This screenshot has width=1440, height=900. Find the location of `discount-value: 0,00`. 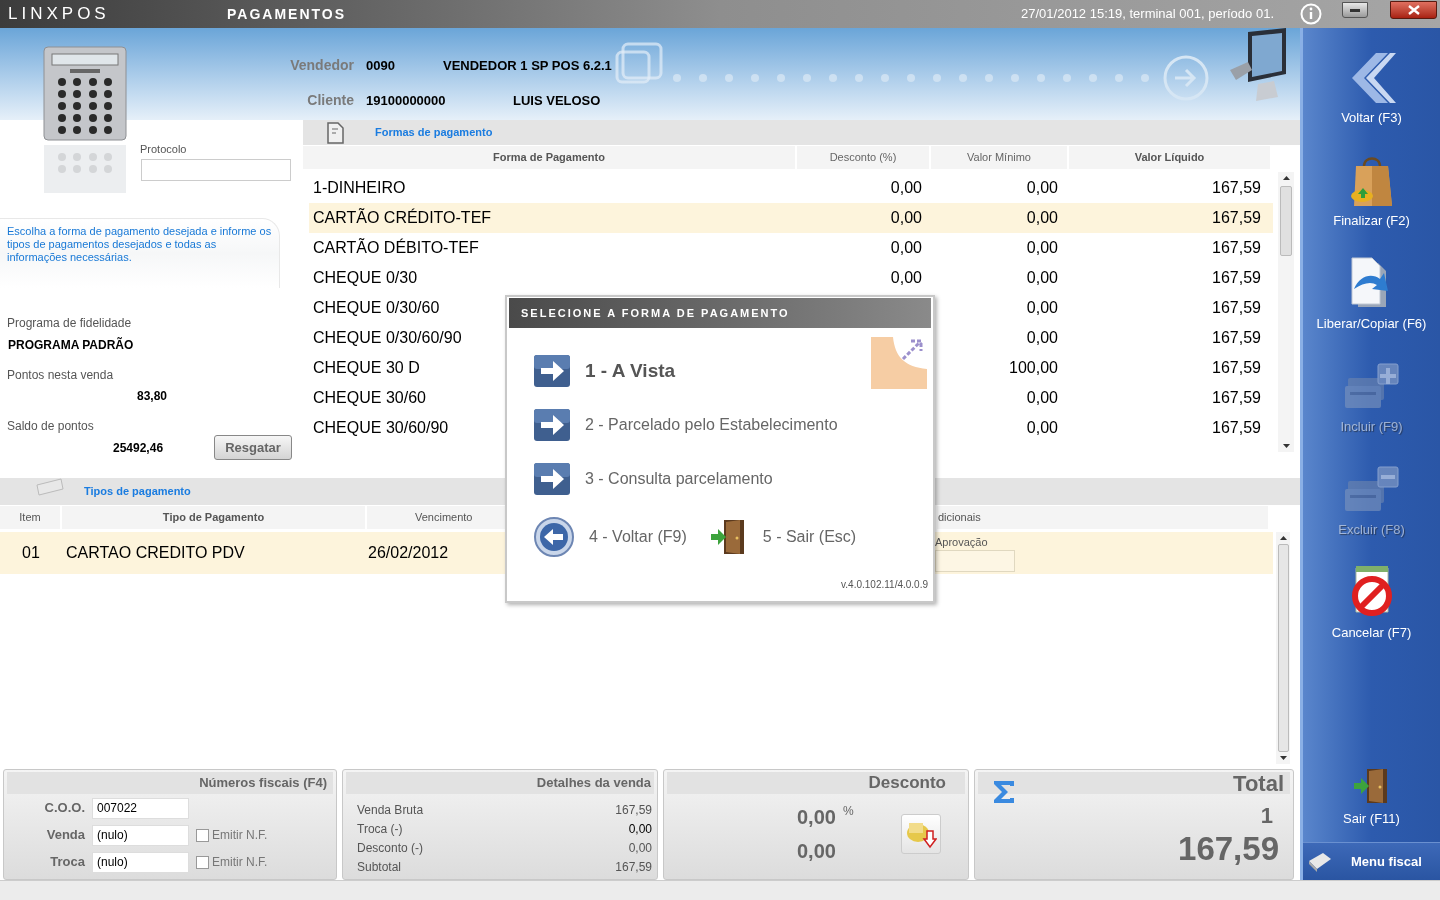

discount-value: 0,00 is located at coordinates (817, 851).